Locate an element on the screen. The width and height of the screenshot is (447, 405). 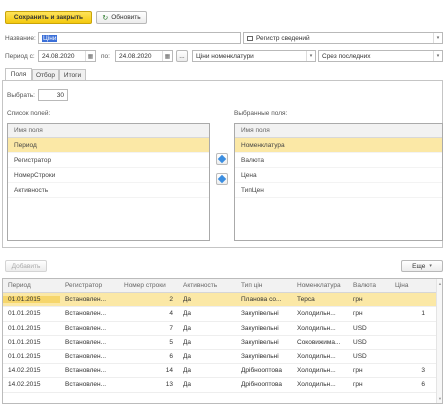
move-right-icon is located at coordinates (222, 159).